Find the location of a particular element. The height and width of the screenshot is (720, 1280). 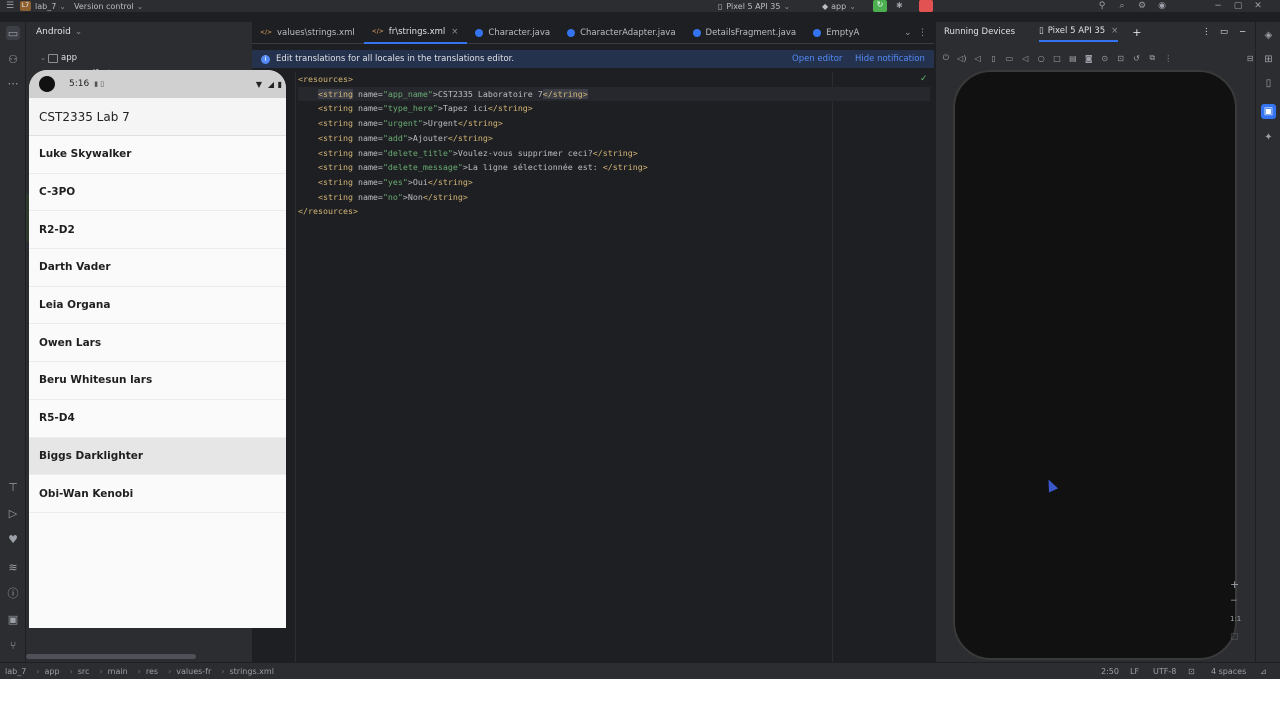

editor-tab: DetailsFragment.java is located at coordinates (745, 33).